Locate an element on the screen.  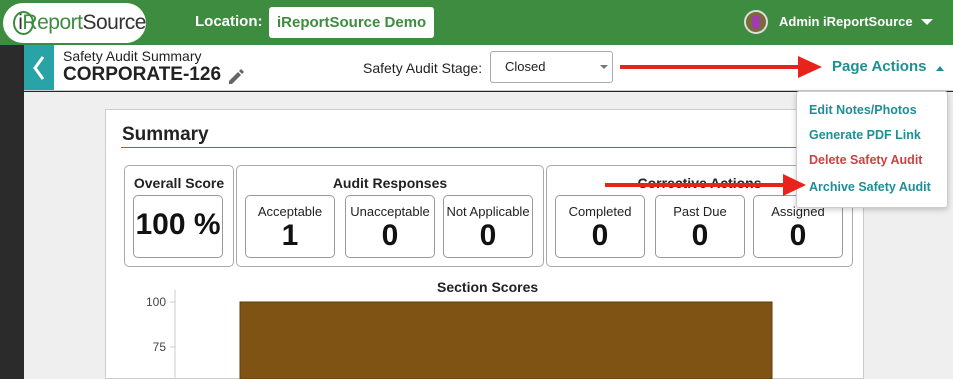
overall-score-group: Overall Score 100 % is located at coordinates (179, 216).